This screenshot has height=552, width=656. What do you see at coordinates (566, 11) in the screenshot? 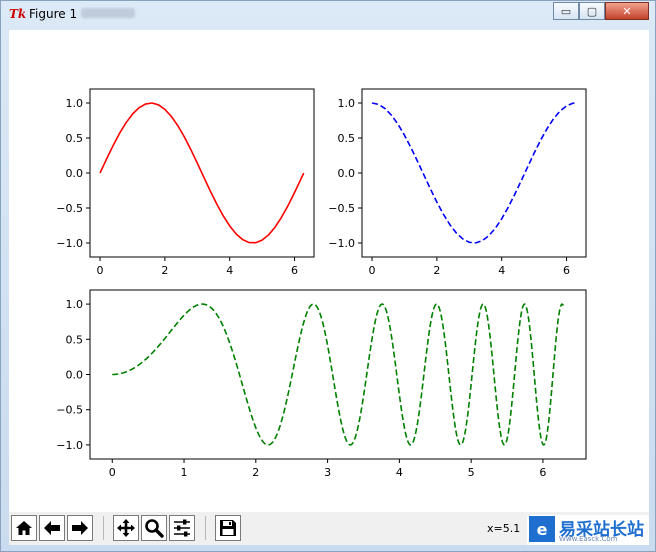
I see `minimize-button: ▭` at bounding box center [566, 11].